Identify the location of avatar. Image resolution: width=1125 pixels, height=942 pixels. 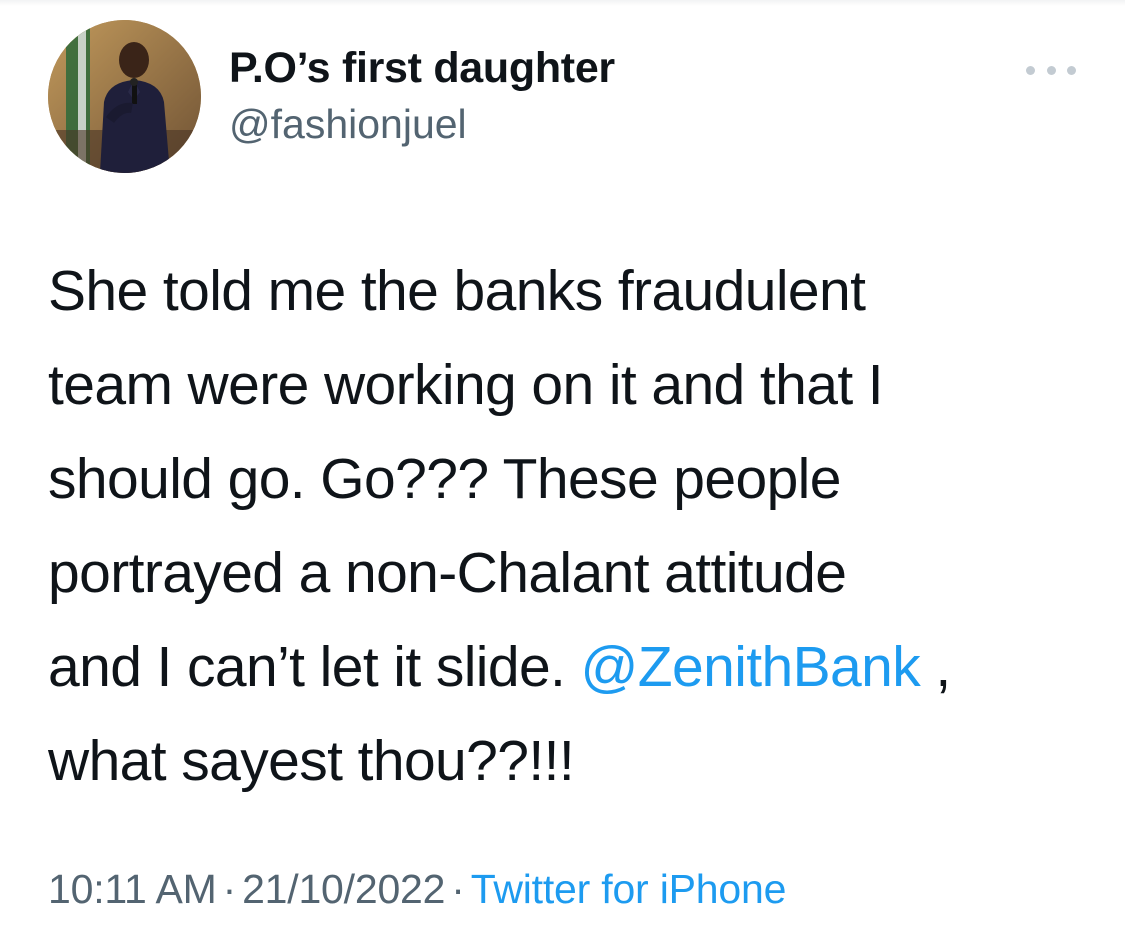
(124, 96).